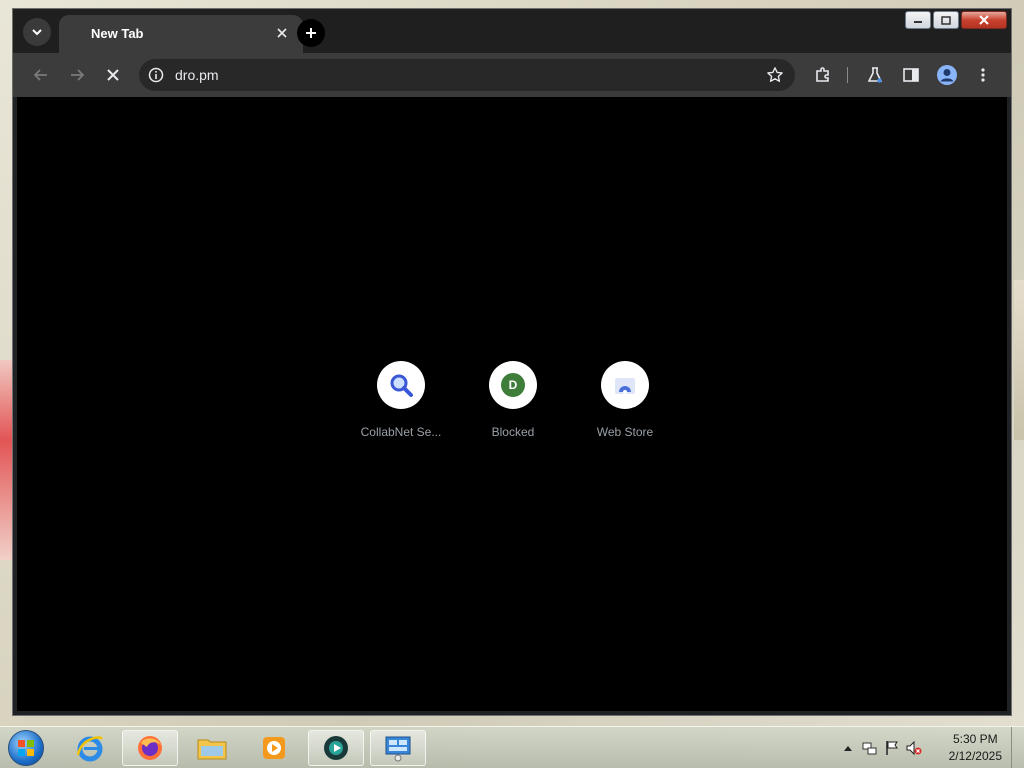  I want to click on side-panel-button, so click(911, 75).